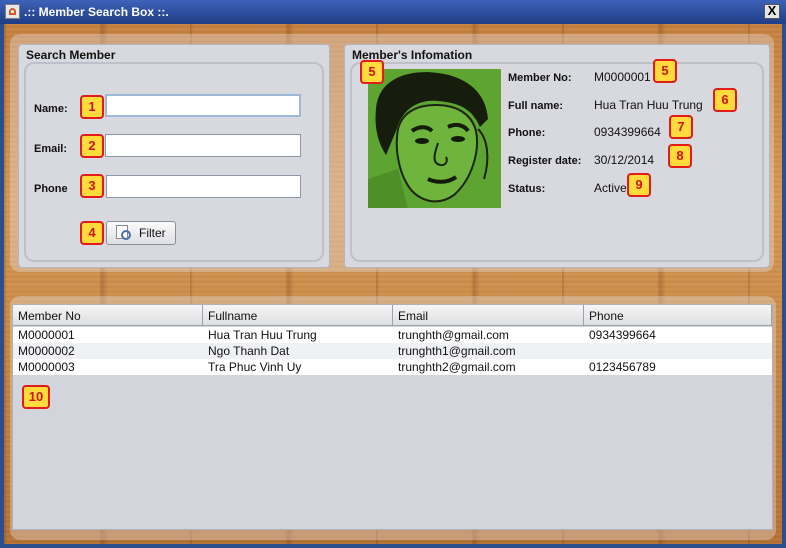 Image resolution: width=786 pixels, height=548 pixels. What do you see at coordinates (622, 335) in the screenshot?
I see `cell-phone: 0934399664` at bounding box center [622, 335].